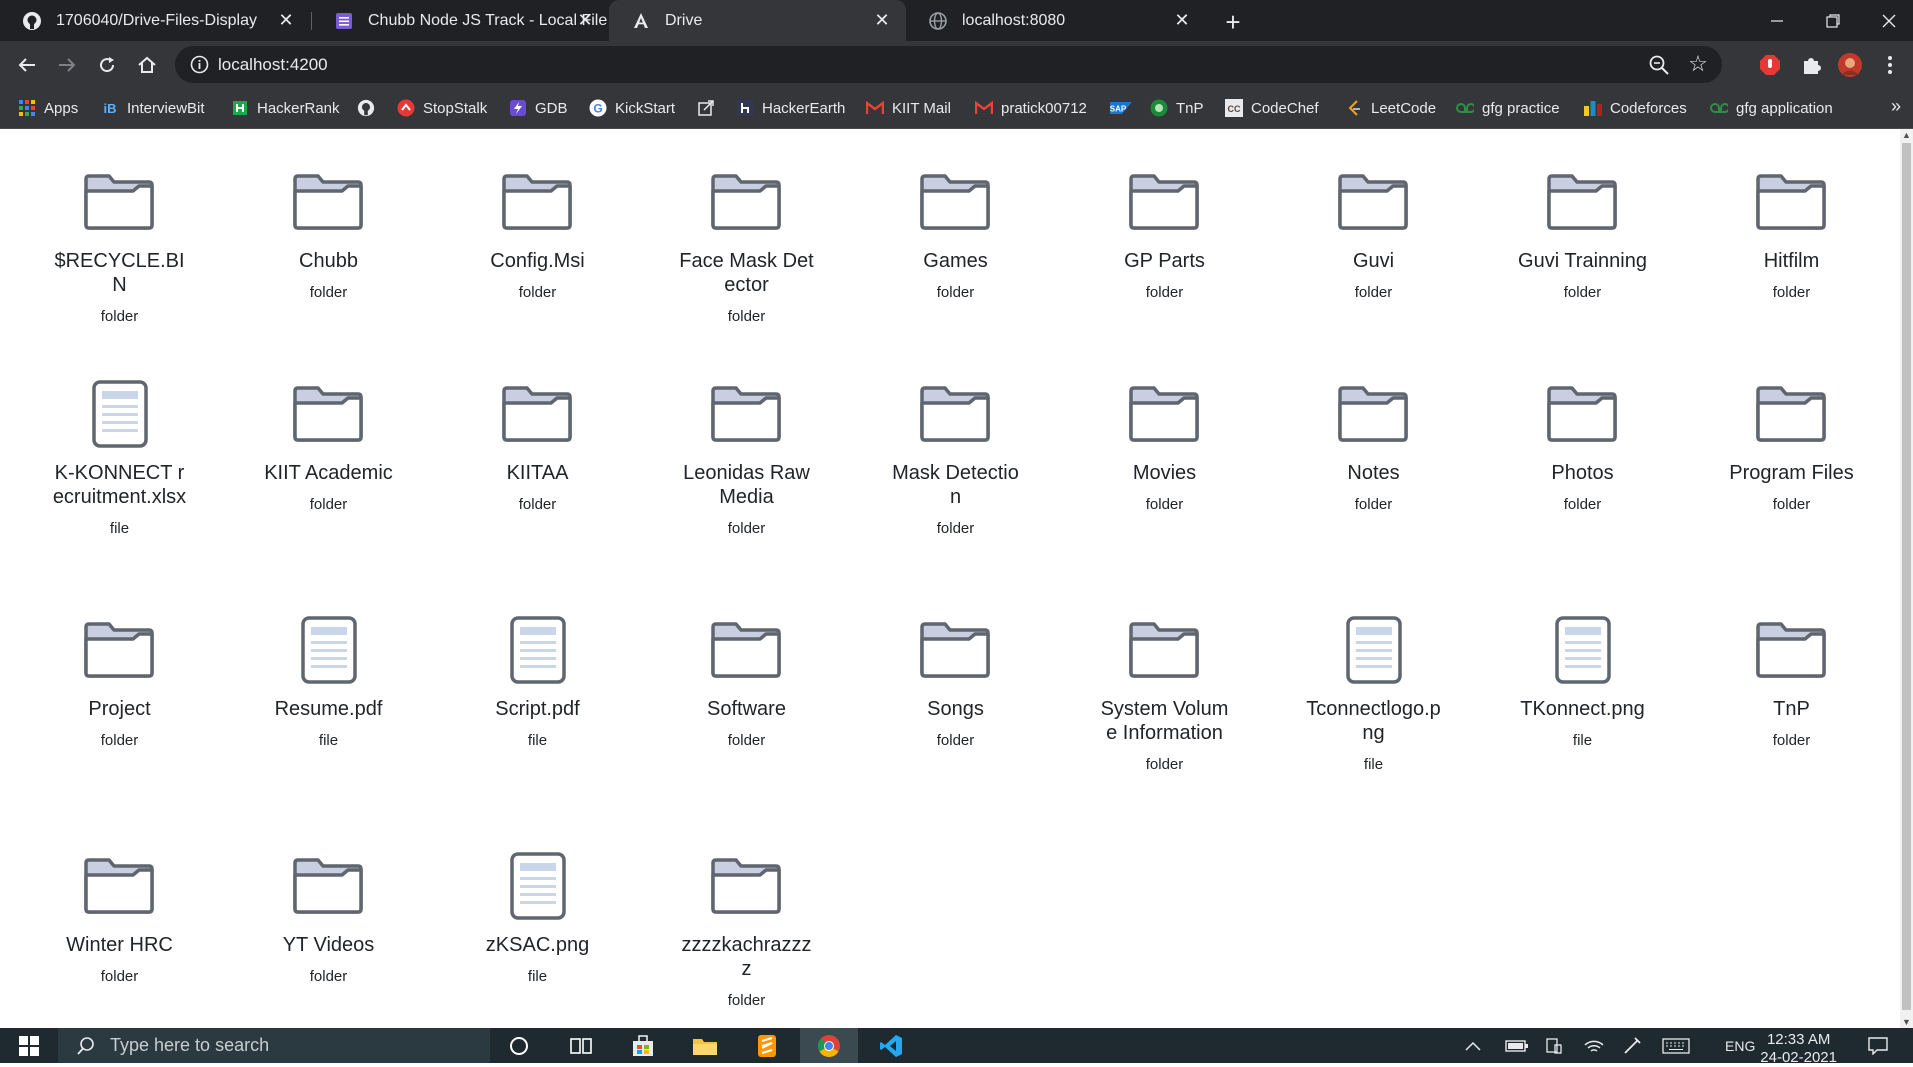 The image size is (1913, 1067). Describe the element at coordinates (1791, 695) in the screenshot. I see `drive-item: TnP folder` at that location.